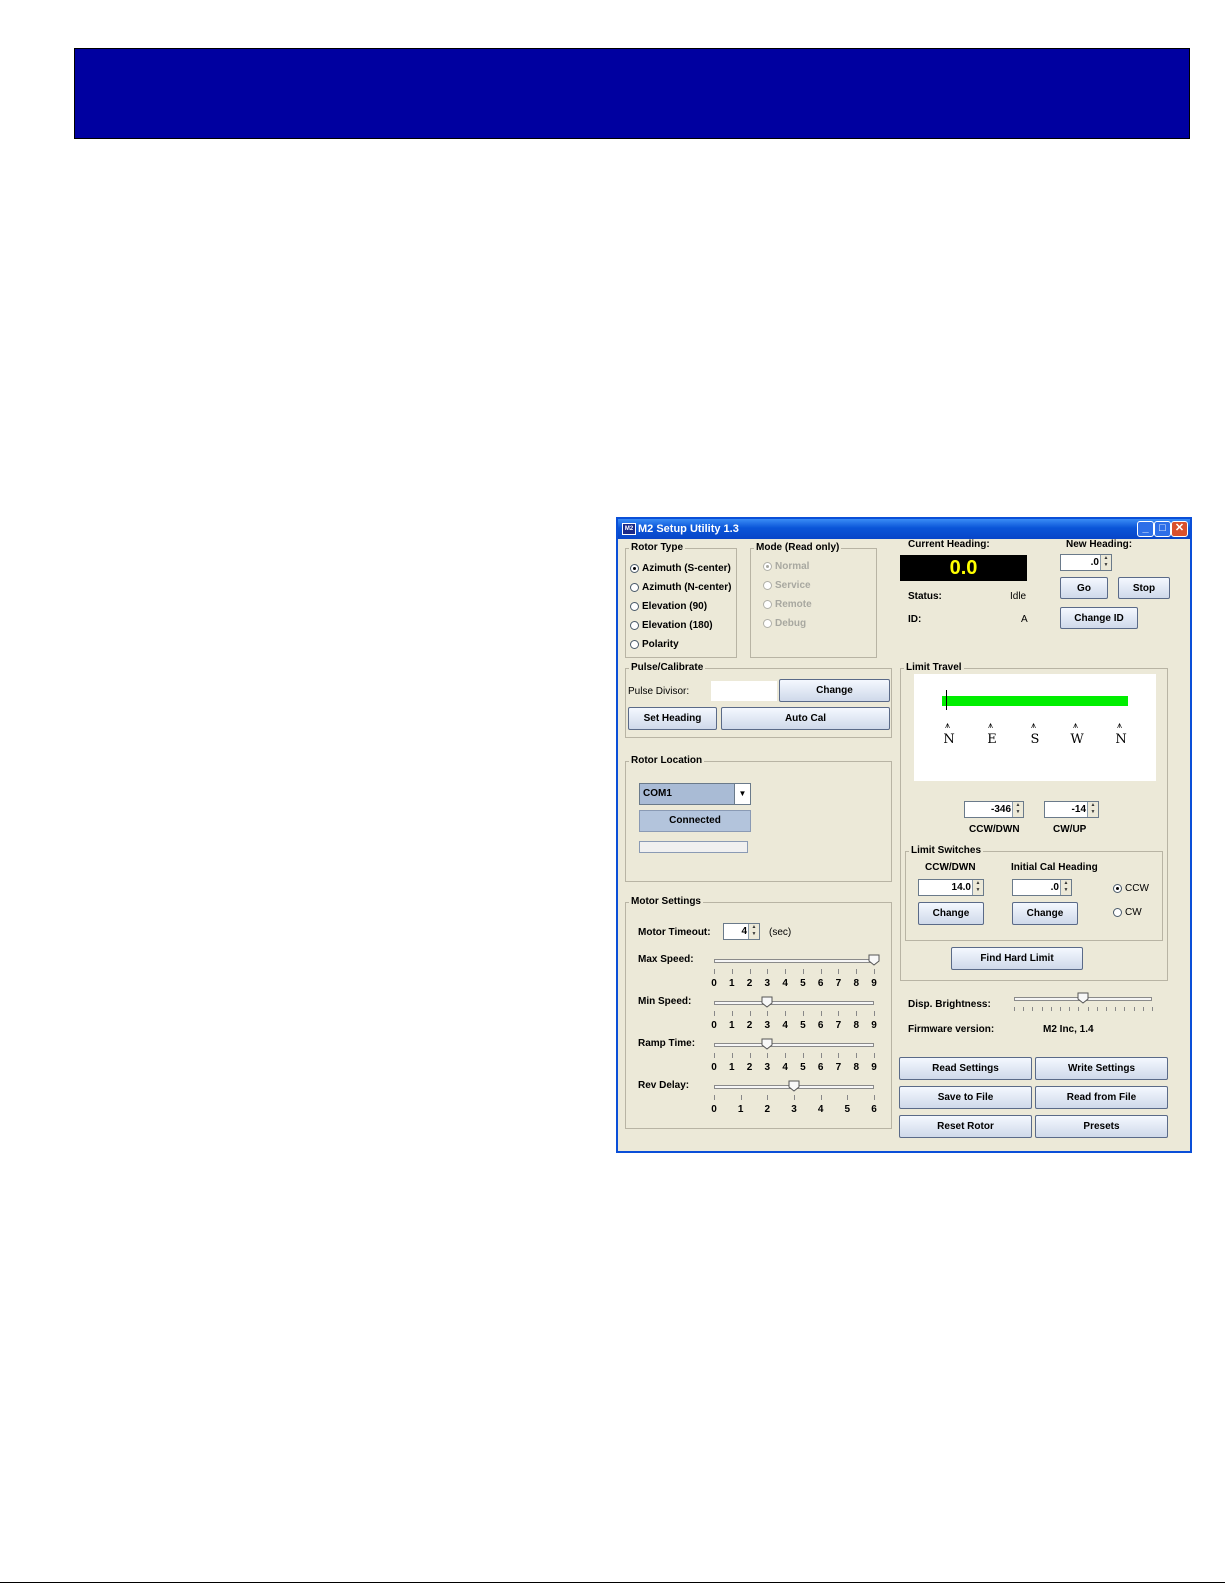 This screenshot has width=1225, height=1585. What do you see at coordinates (1000, 809) in the screenshot?
I see `ccw-limit-value: -346` at bounding box center [1000, 809].